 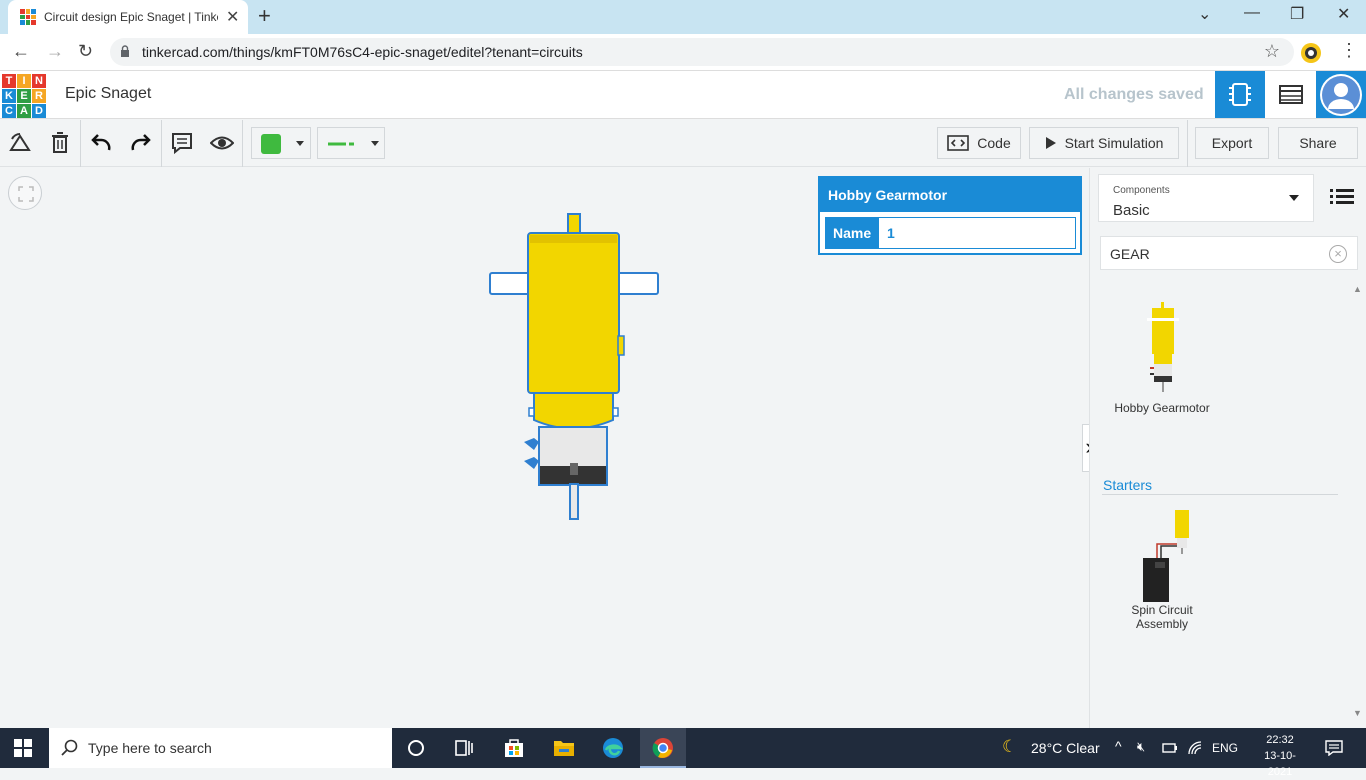 What do you see at coordinates (55, 51) in the screenshot?
I see `forward-icon: →` at bounding box center [55, 51].